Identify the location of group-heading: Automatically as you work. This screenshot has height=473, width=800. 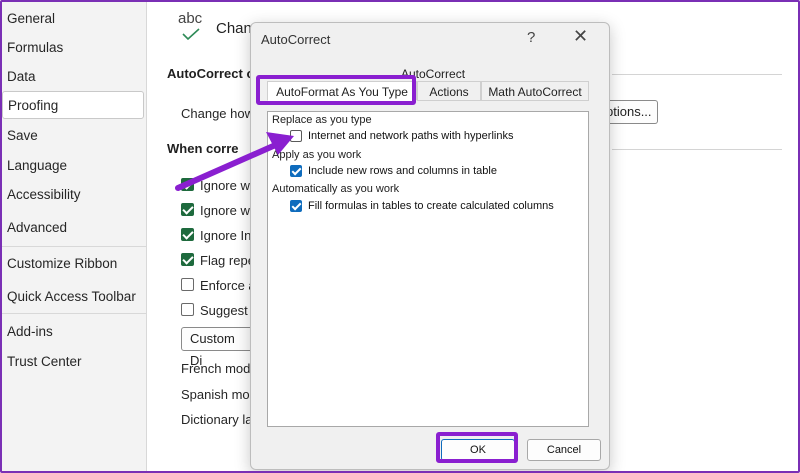
(336, 189).